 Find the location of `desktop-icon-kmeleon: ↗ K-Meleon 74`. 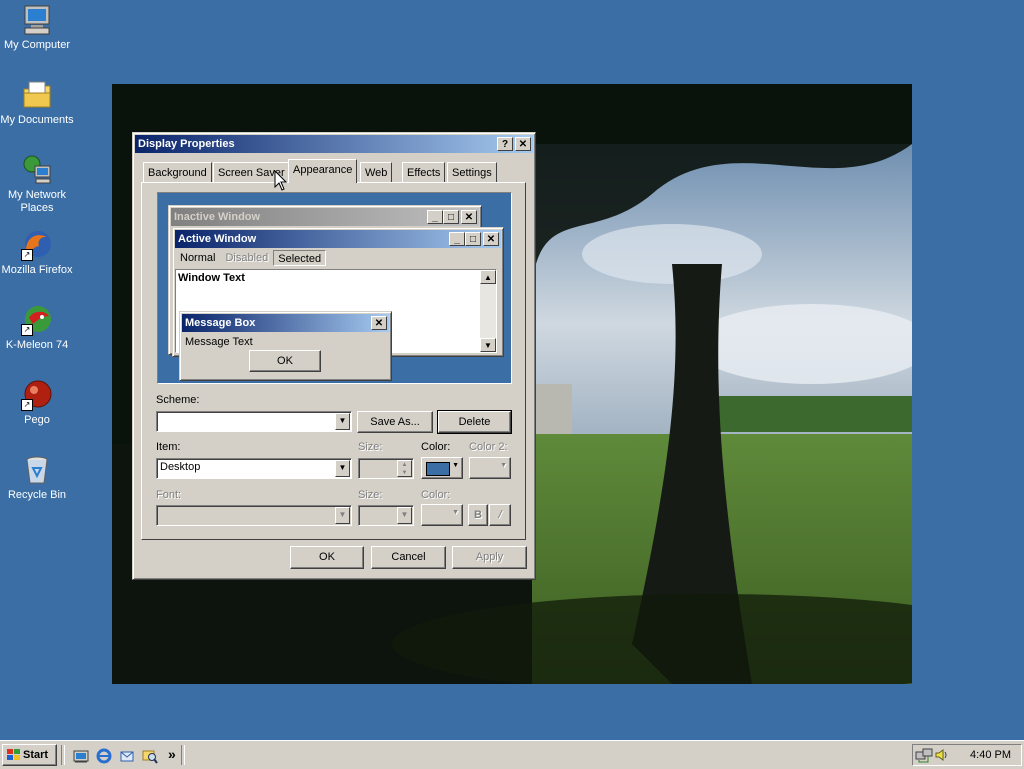

desktop-icon-kmeleon: ↗ K-Meleon 74 is located at coordinates (37, 328).